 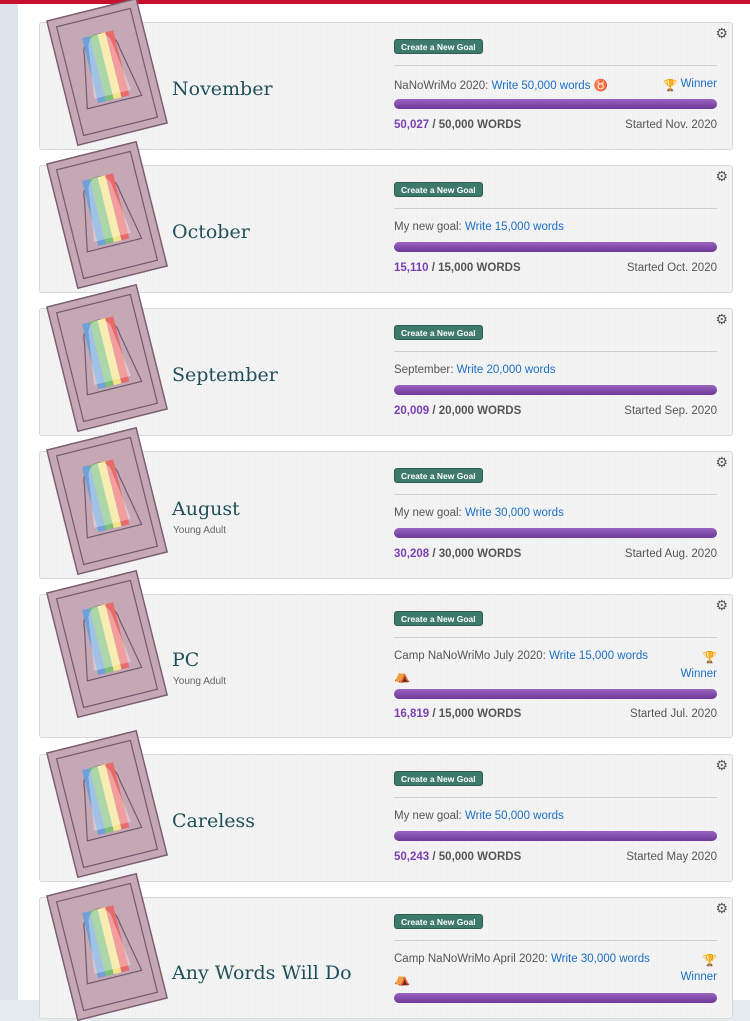 What do you see at coordinates (412, 857) in the screenshot?
I see `current-words: 50,243` at bounding box center [412, 857].